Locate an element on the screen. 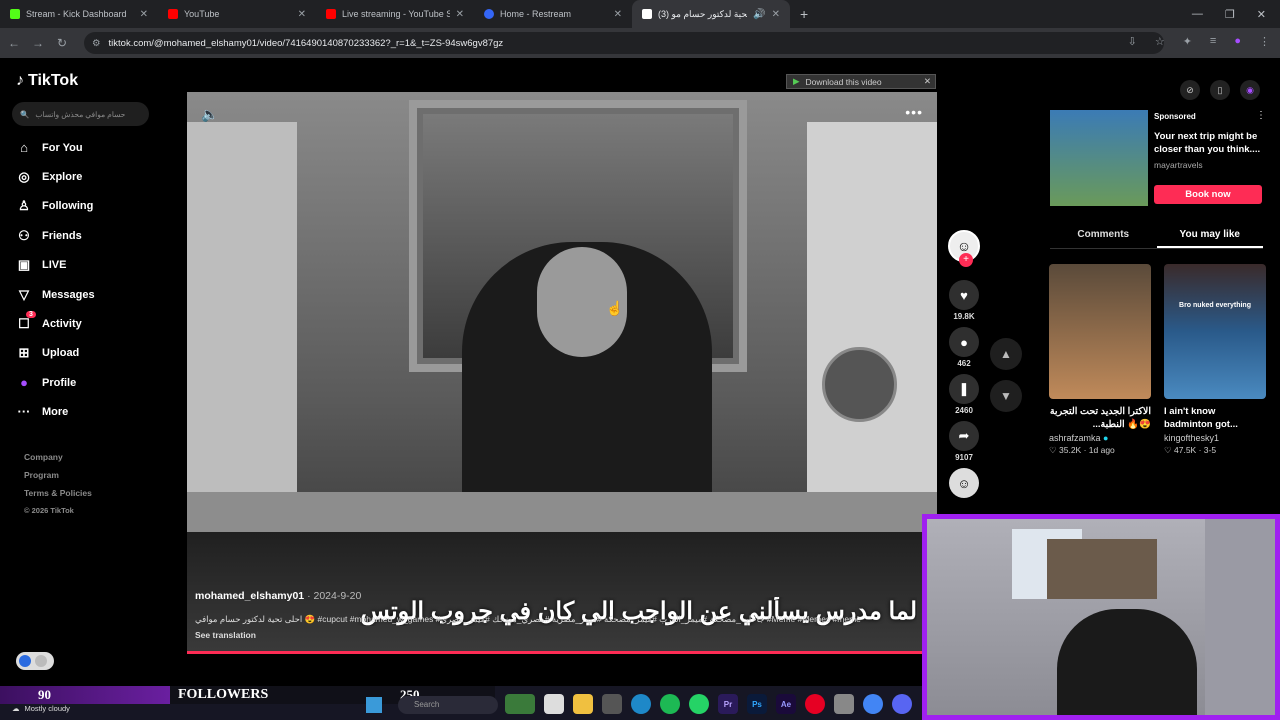 Image resolution: width=1280 pixels, height=720 pixels. save-button: ❚ 2460 is located at coordinates (964, 394).